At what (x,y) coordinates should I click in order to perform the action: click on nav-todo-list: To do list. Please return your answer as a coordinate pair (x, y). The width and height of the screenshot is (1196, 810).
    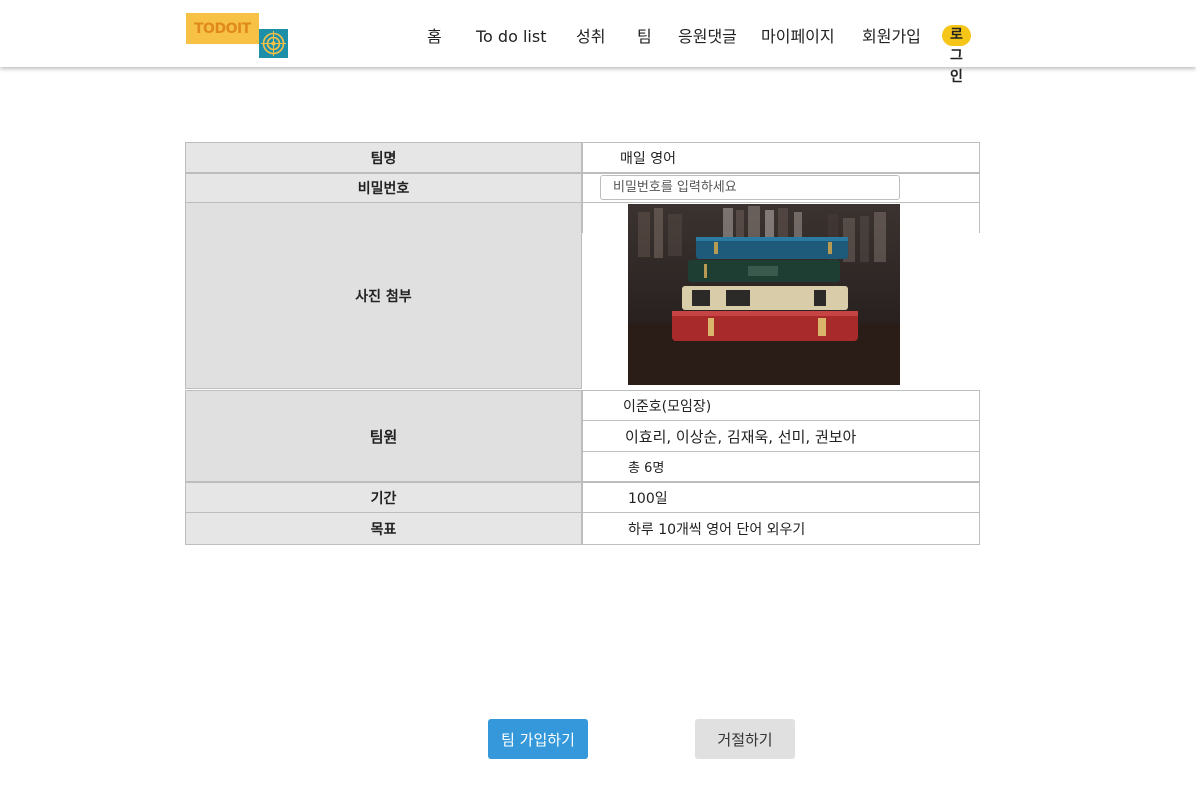
    Looking at the image, I should click on (511, 37).